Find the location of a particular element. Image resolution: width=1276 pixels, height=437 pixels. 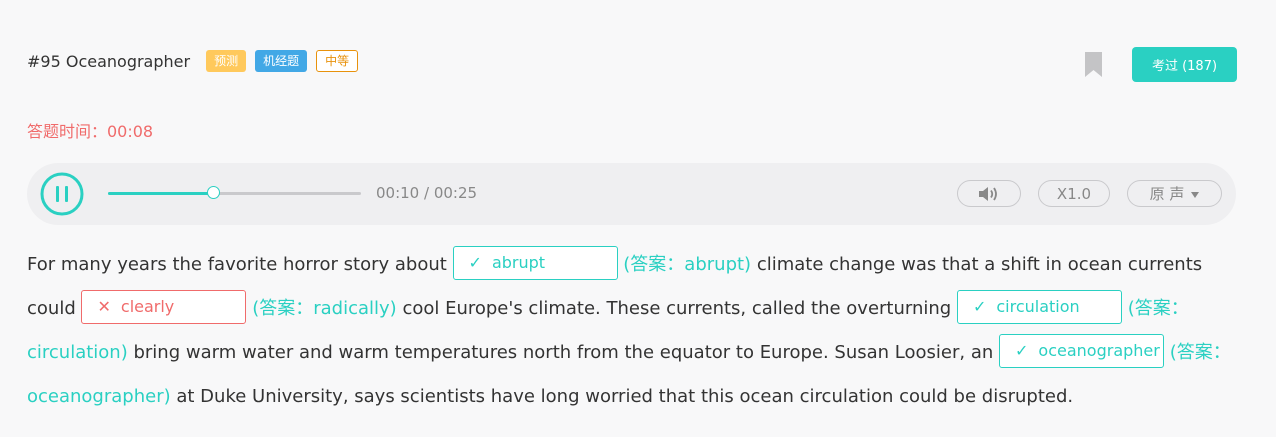

volume-button is located at coordinates (989, 193).